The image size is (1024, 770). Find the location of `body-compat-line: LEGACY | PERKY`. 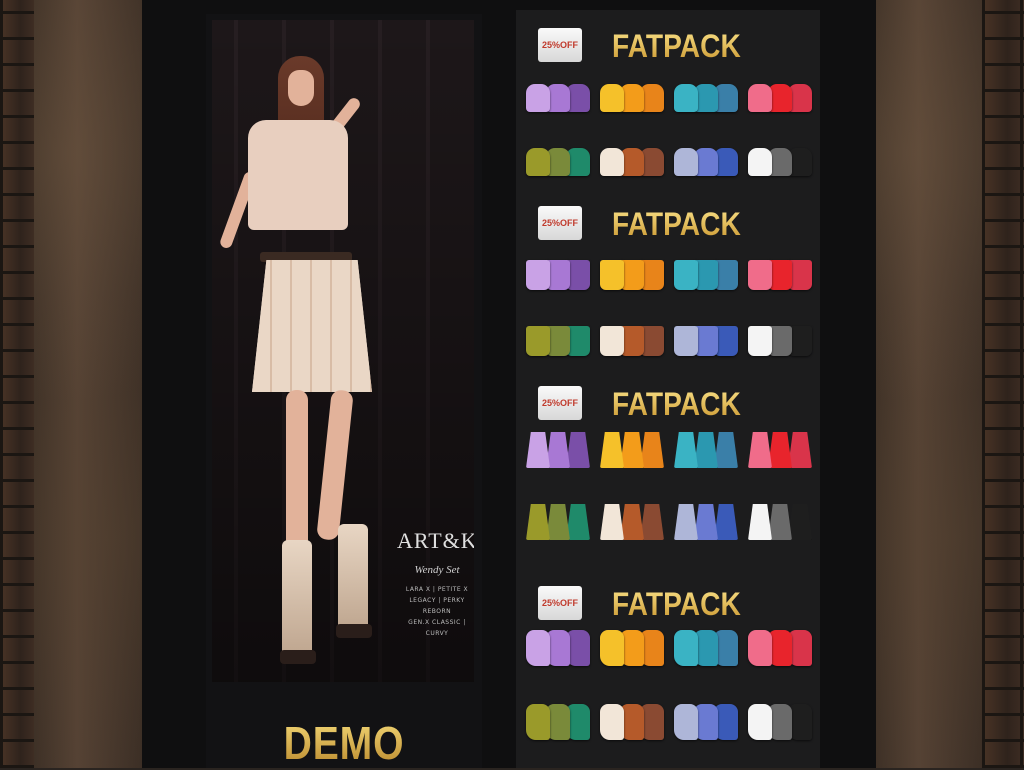

body-compat-line: LEGACY | PERKY is located at coordinates (437, 600).